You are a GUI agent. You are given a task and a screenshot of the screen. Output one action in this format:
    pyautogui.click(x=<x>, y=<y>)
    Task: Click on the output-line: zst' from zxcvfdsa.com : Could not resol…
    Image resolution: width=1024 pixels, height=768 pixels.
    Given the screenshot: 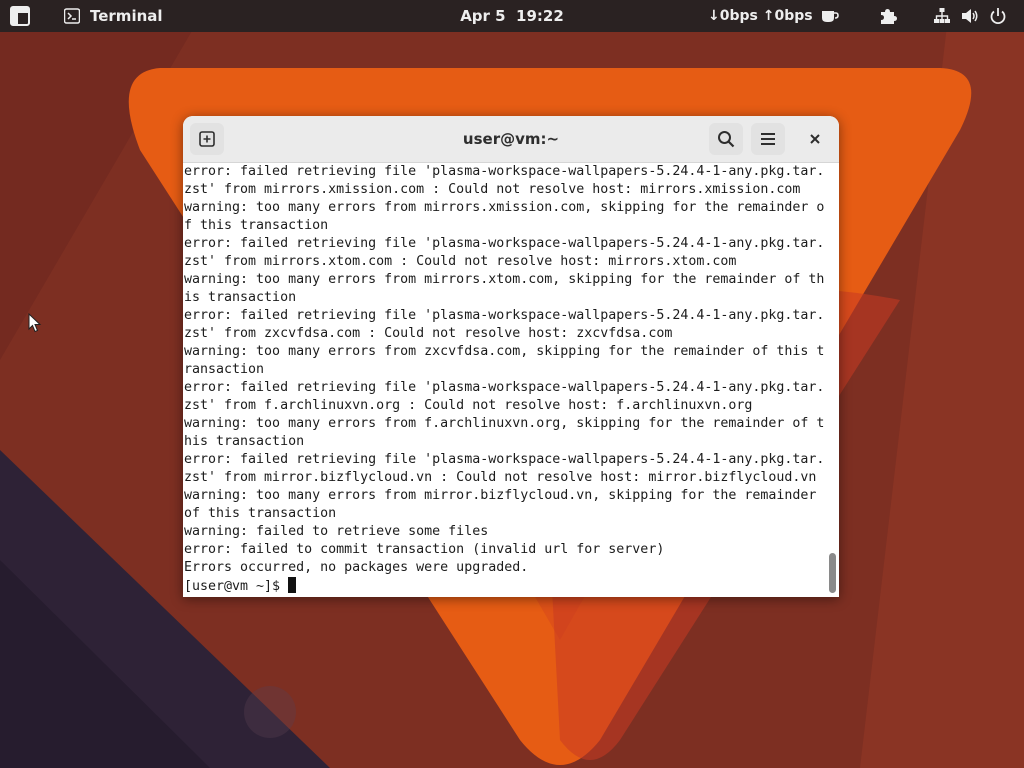 What is the action you would take?
    pyautogui.click(x=428, y=333)
    